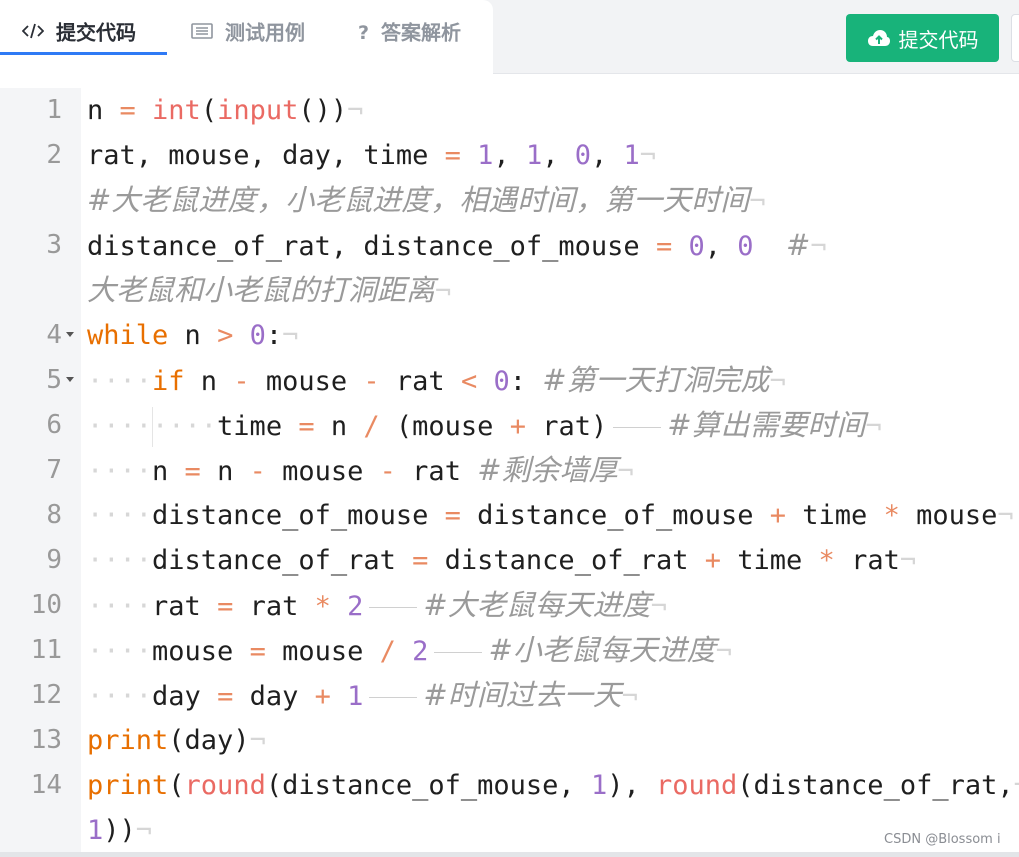  What do you see at coordinates (54, 425) in the screenshot?
I see `line-number: 6` at bounding box center [54, 425].